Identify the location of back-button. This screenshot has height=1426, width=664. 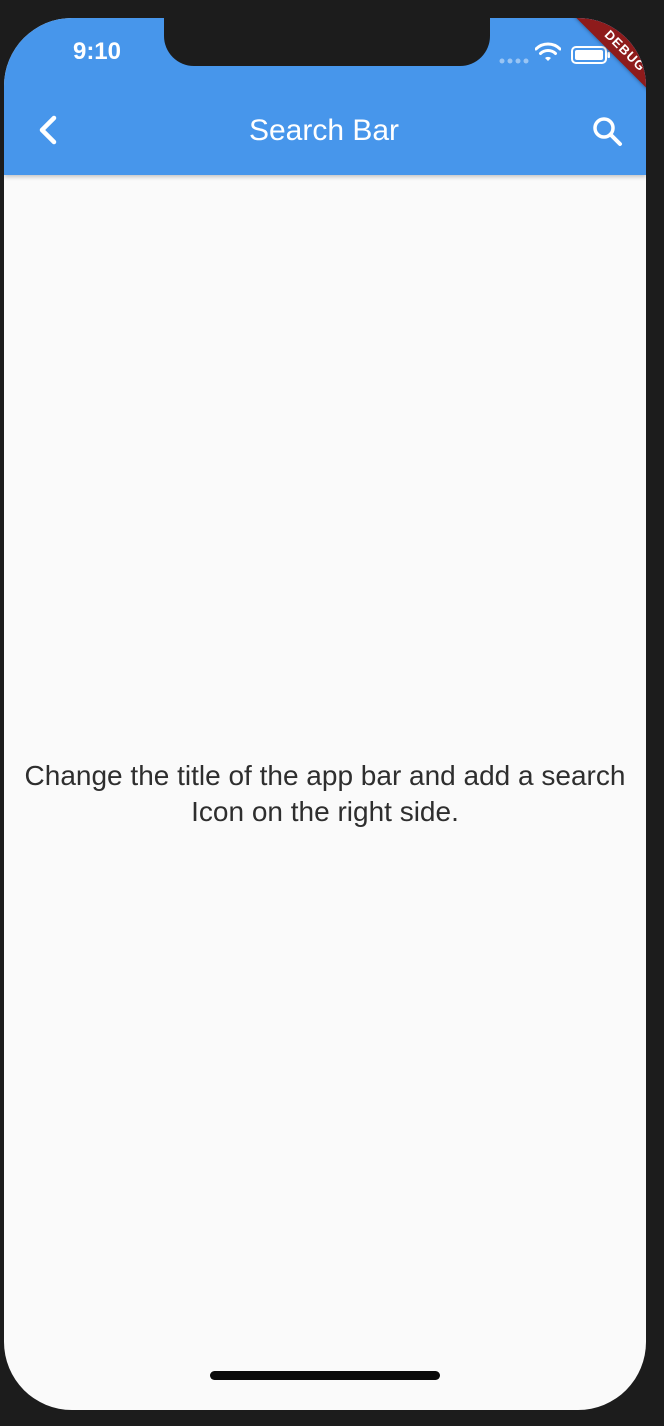
(50, 130).